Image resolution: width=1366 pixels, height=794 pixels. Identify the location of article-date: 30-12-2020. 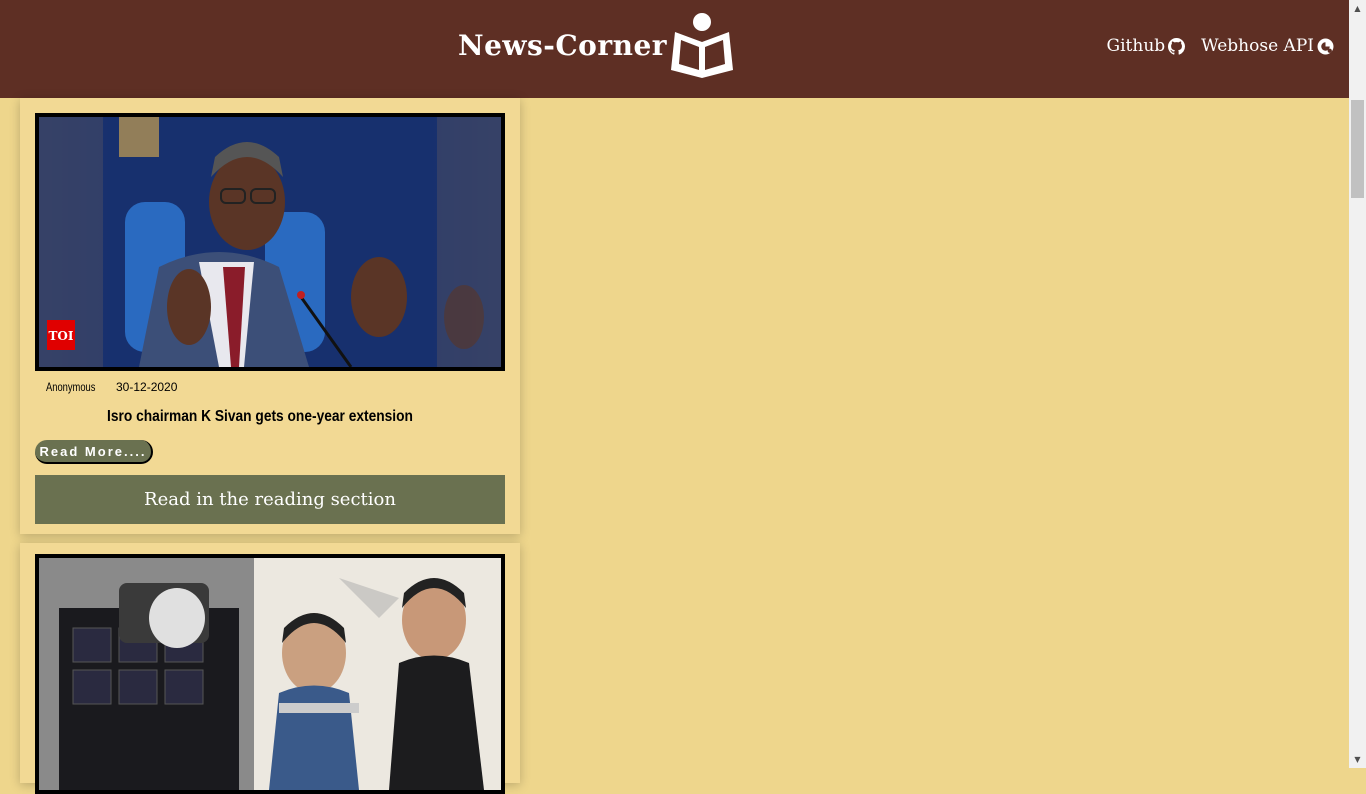
(147, 387).